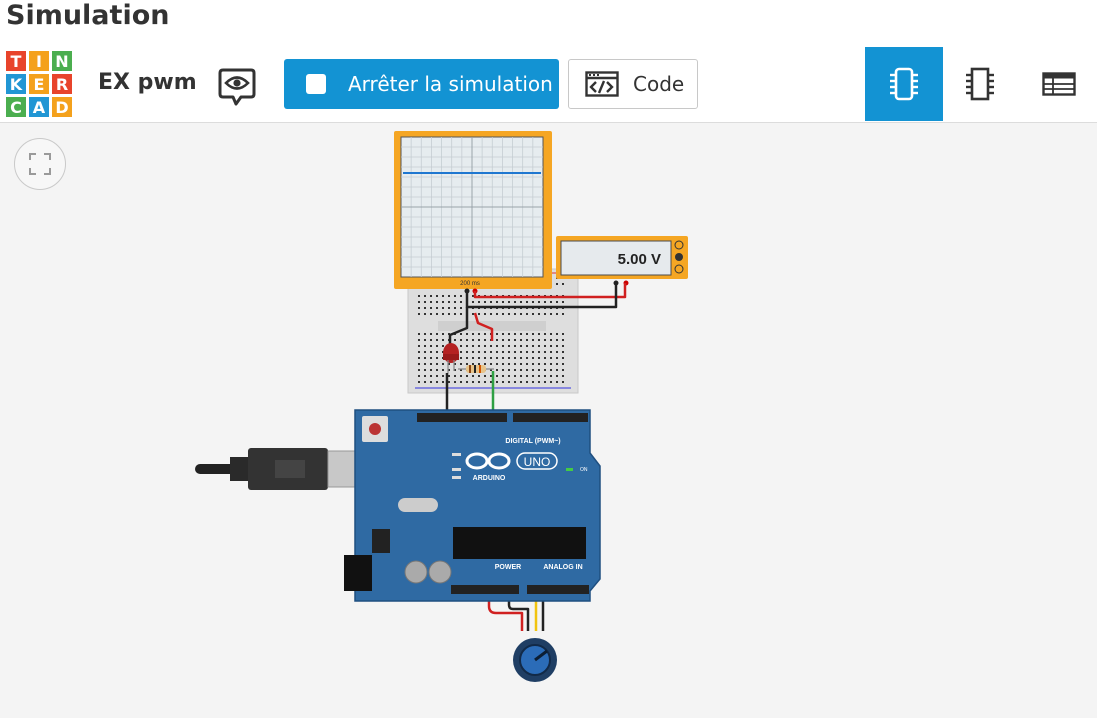 Image resolution: width=1097 pixels, height=718 pixels. What do you see at coordinates (62, 84) in the screenshot?
I see `logo-letter: R` at bounding box center [62, 84].